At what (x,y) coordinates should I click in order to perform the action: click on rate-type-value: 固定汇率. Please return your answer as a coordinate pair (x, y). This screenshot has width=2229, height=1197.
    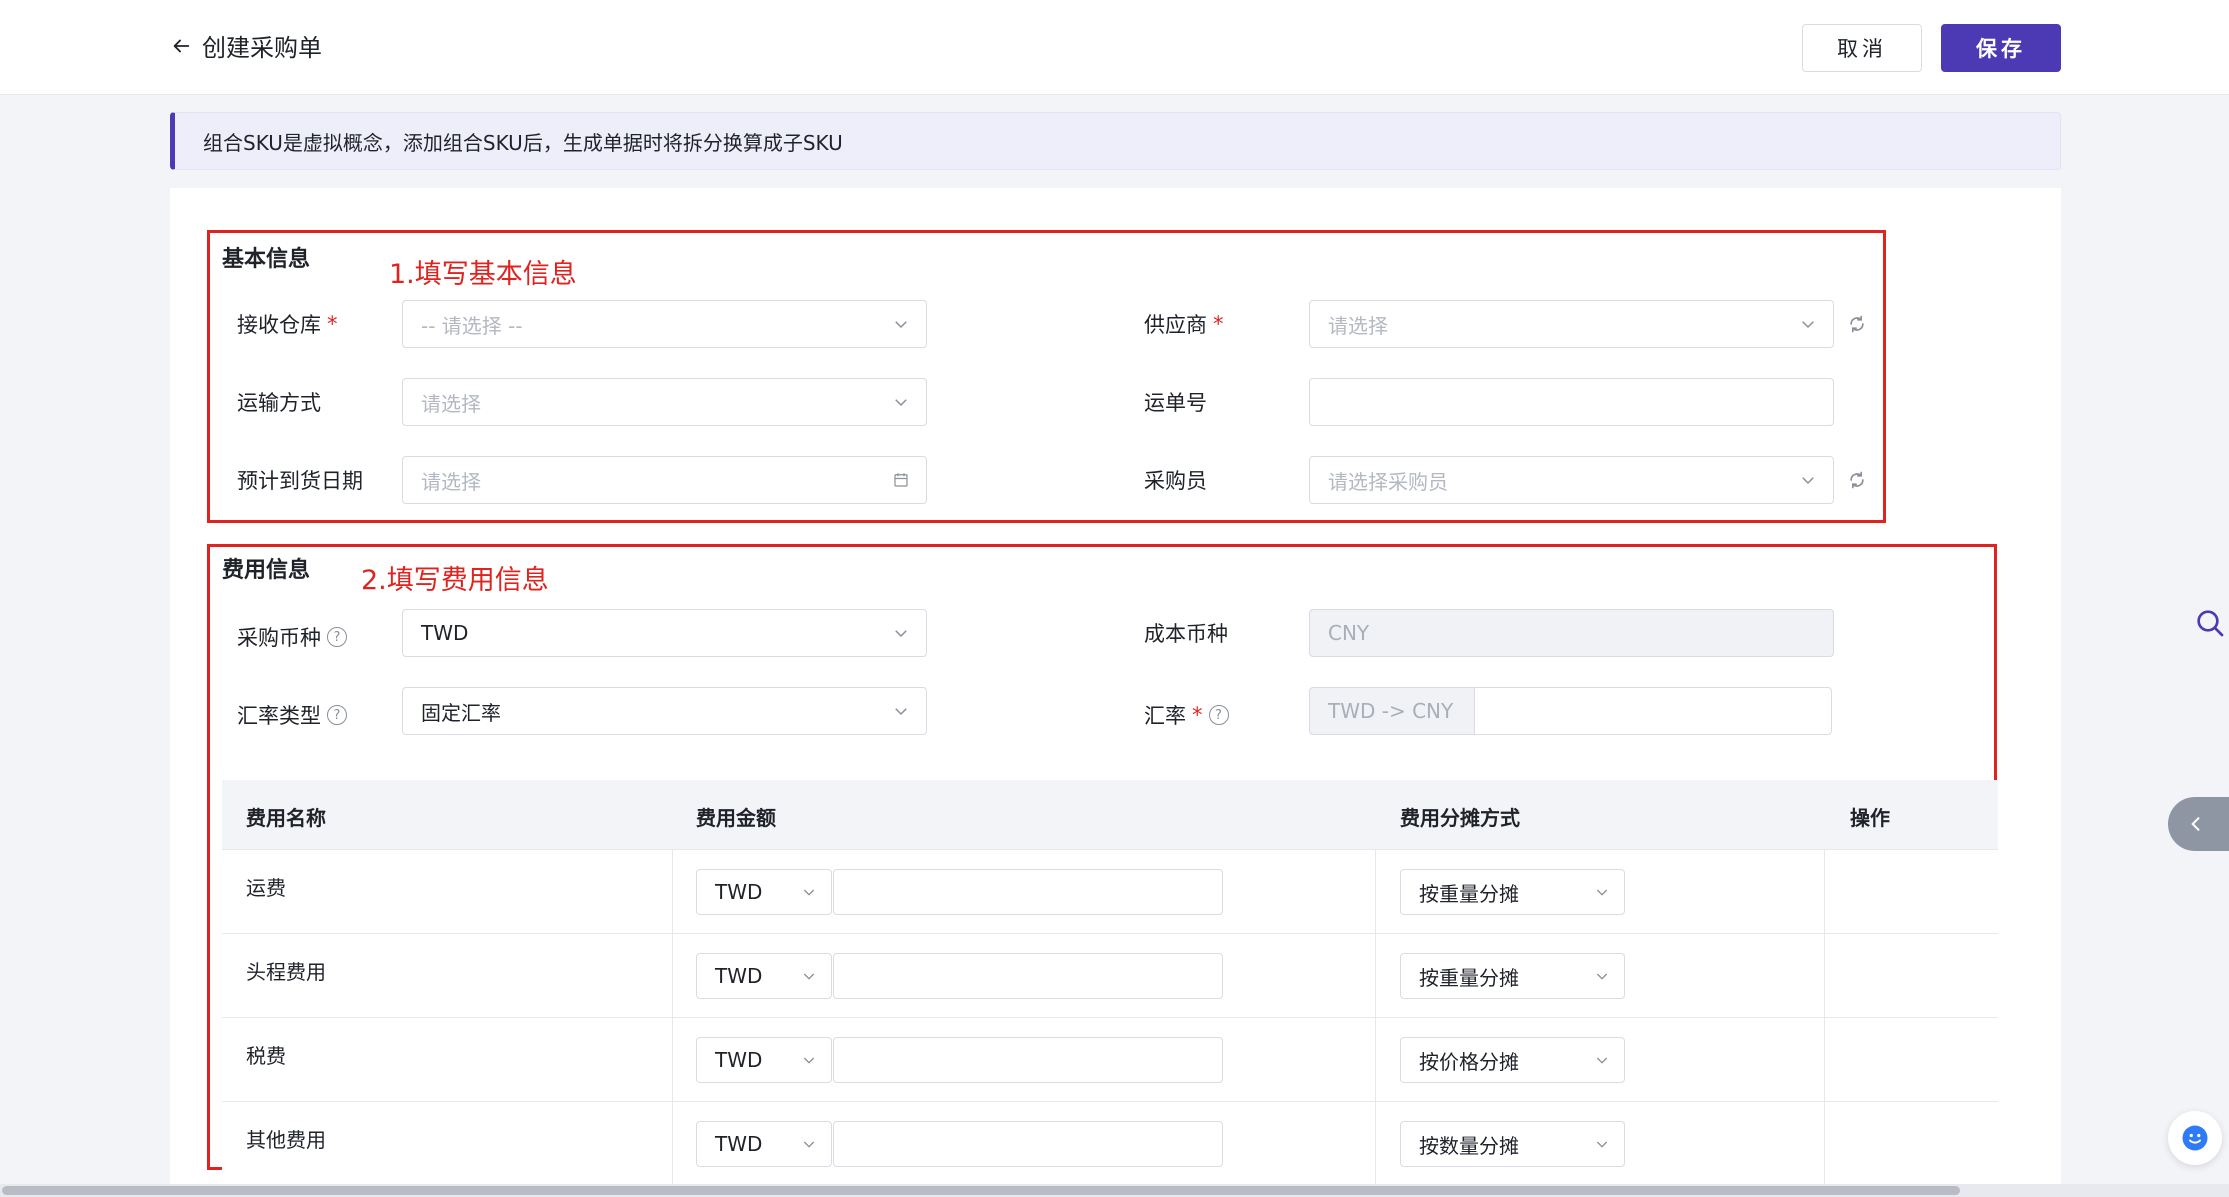
    Looking at the image, I should click on (461, 712).